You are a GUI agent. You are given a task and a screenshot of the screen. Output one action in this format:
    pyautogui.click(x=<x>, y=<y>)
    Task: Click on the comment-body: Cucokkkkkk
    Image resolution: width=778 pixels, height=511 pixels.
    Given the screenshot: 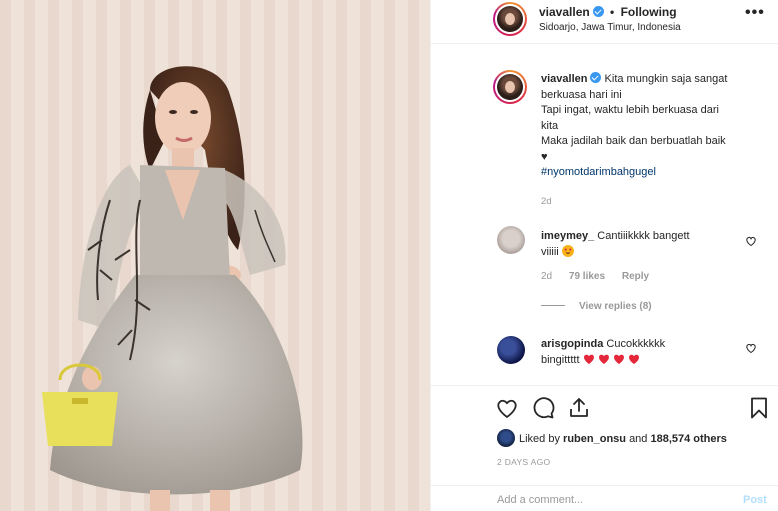 What is the action you would take?
    pyautogui.click(x=636, y=344)
    